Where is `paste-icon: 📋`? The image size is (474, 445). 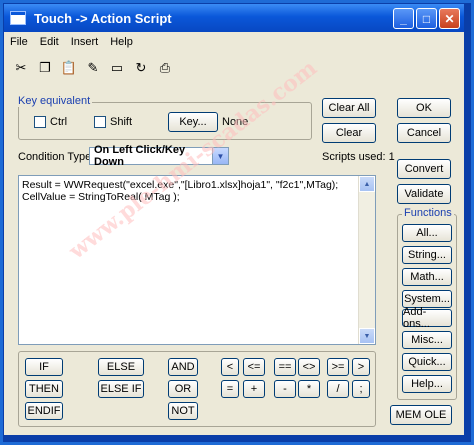
paste-icon: 📋 is located at coordinates (69, 68).